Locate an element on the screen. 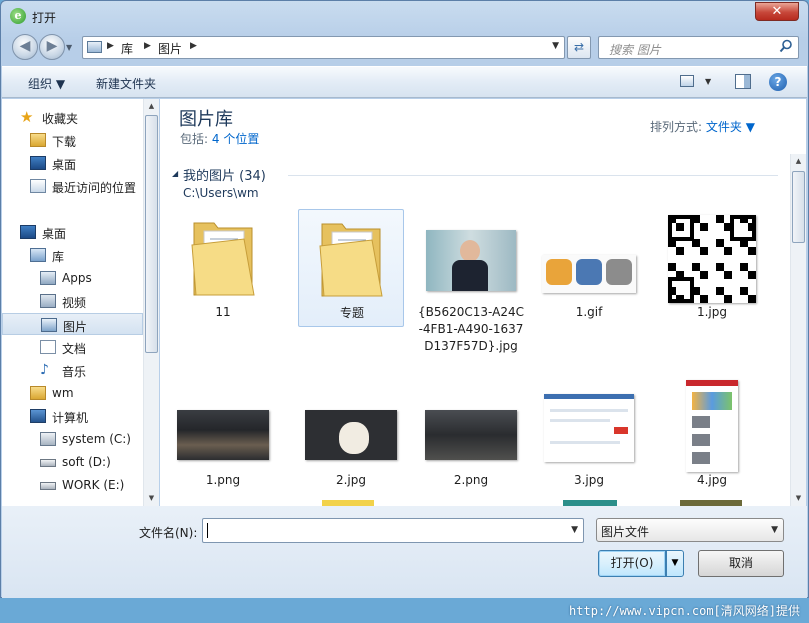  file-tile: 2.jpg is located at coordinates (351, 435).